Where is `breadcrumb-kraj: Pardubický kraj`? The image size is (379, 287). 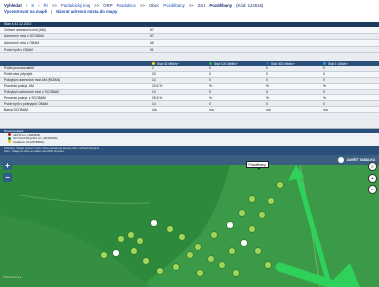
breadcrumb-kraj: Pardubický kraj is located at coordinates (75, 5).